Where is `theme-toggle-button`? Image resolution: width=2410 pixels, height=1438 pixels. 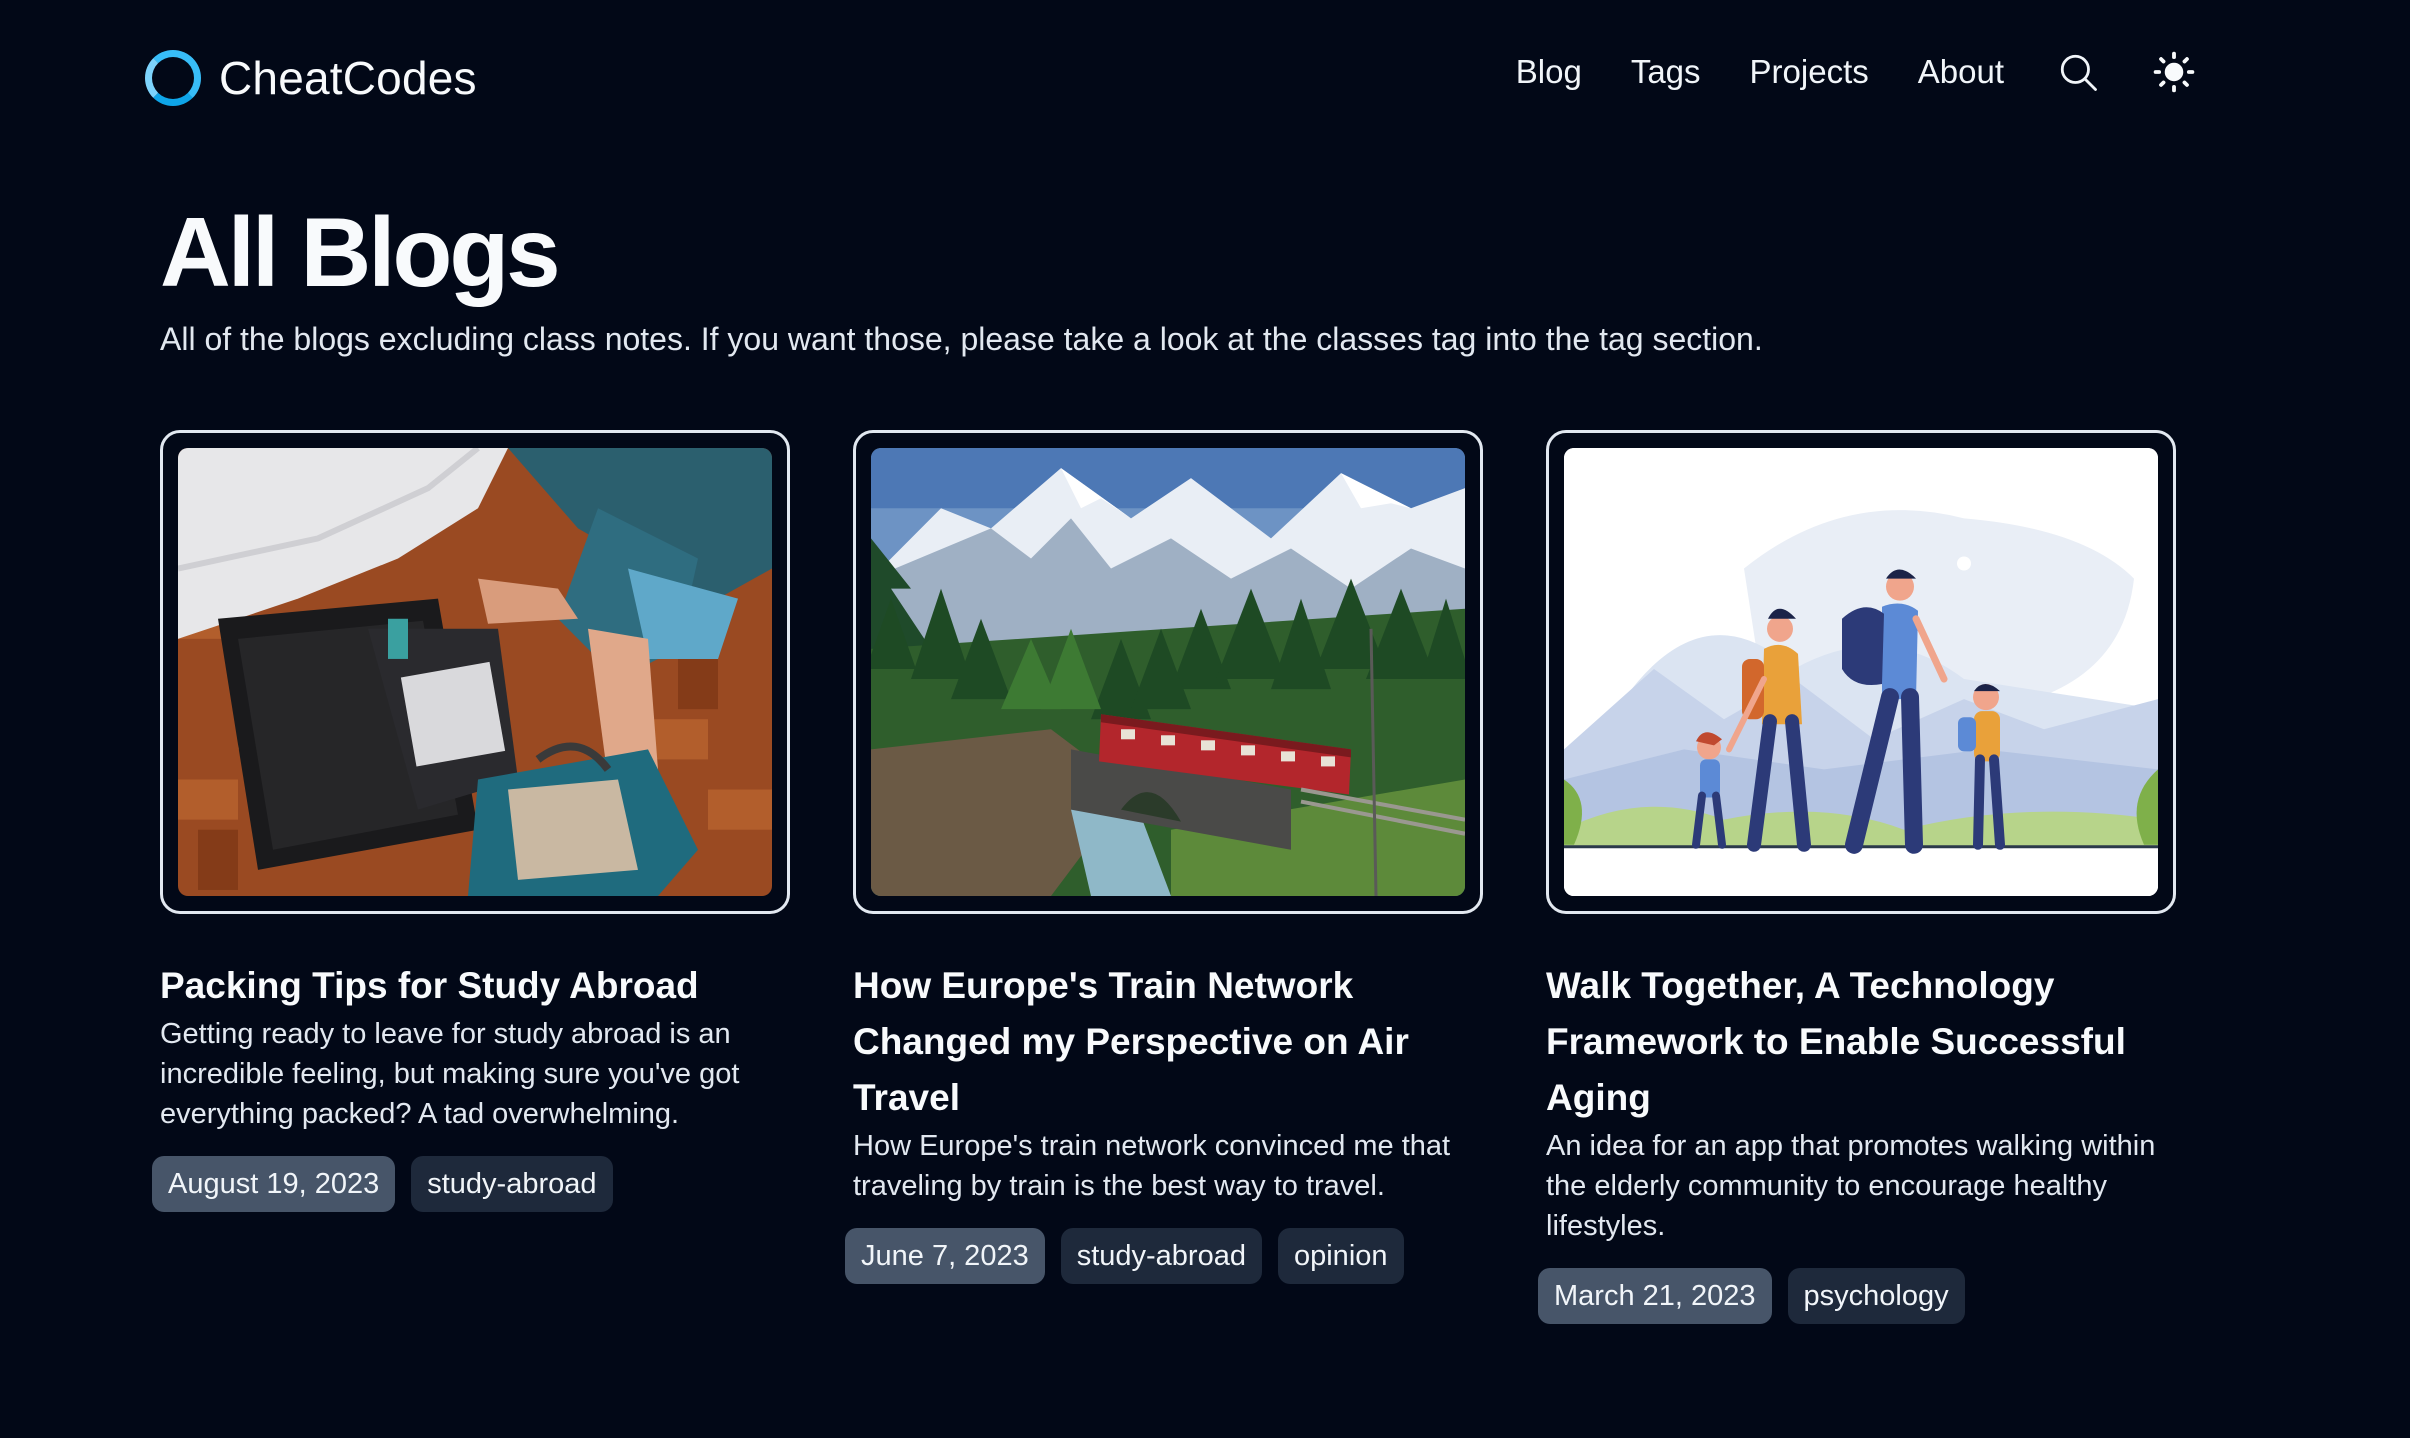
theme-toggle-button is located at coordinates (2174, 72).